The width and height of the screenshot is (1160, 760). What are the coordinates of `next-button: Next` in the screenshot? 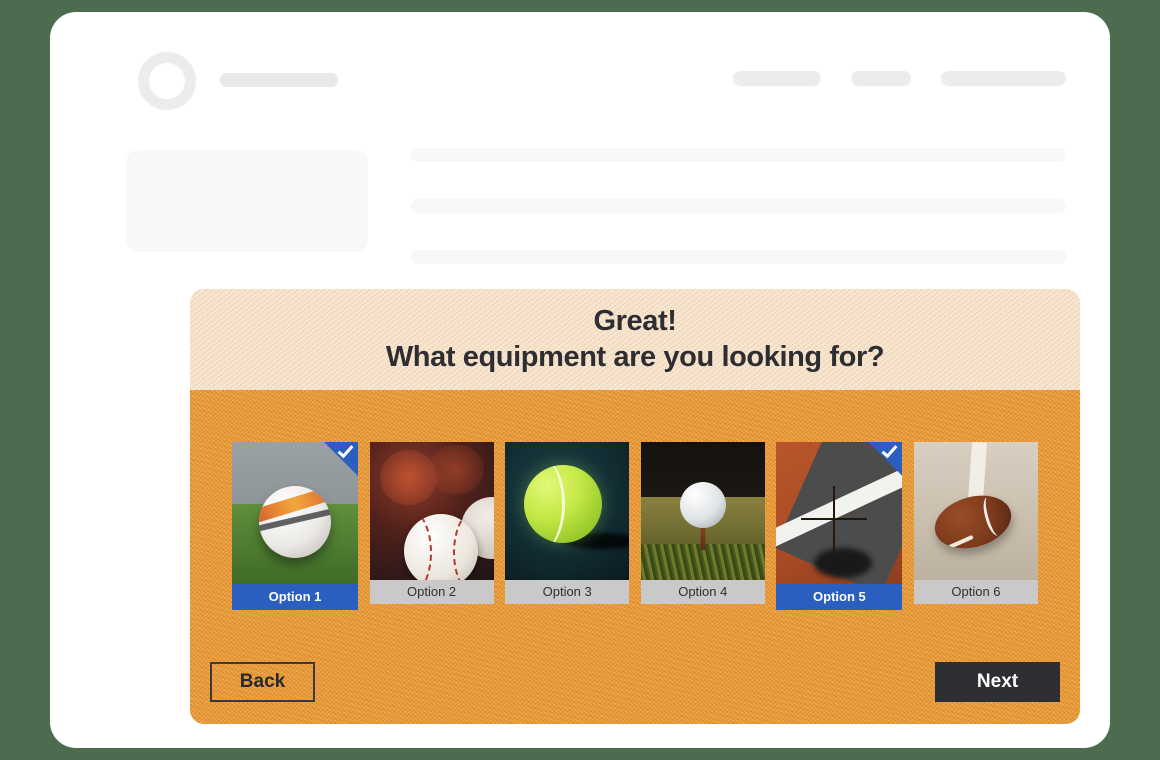 It's located at (997, 682).